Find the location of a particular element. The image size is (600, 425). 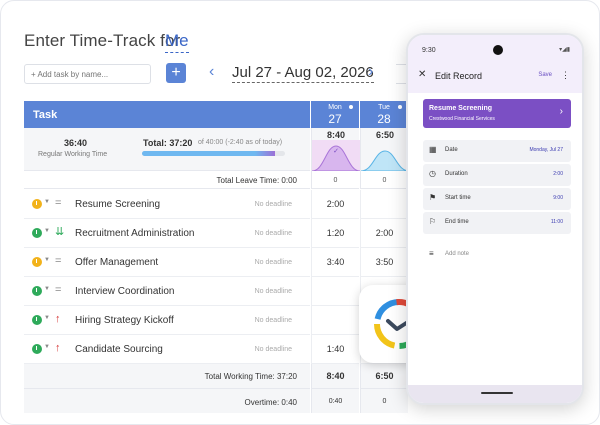

task-name: Offer Management is located at coordinates (116, 262).